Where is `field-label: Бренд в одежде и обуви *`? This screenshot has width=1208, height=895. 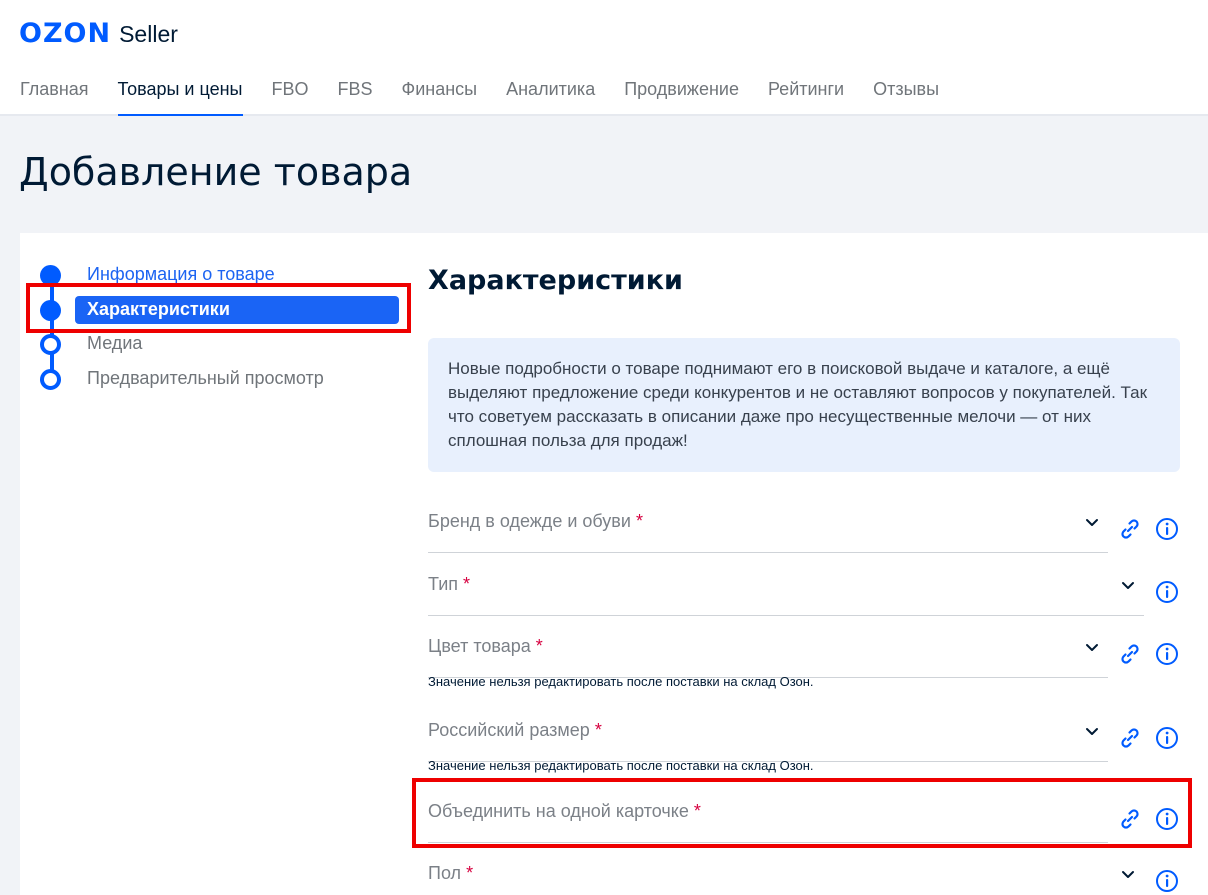
field-label: Бренд в одежде и обуви * is located at coordinates (535, 521).